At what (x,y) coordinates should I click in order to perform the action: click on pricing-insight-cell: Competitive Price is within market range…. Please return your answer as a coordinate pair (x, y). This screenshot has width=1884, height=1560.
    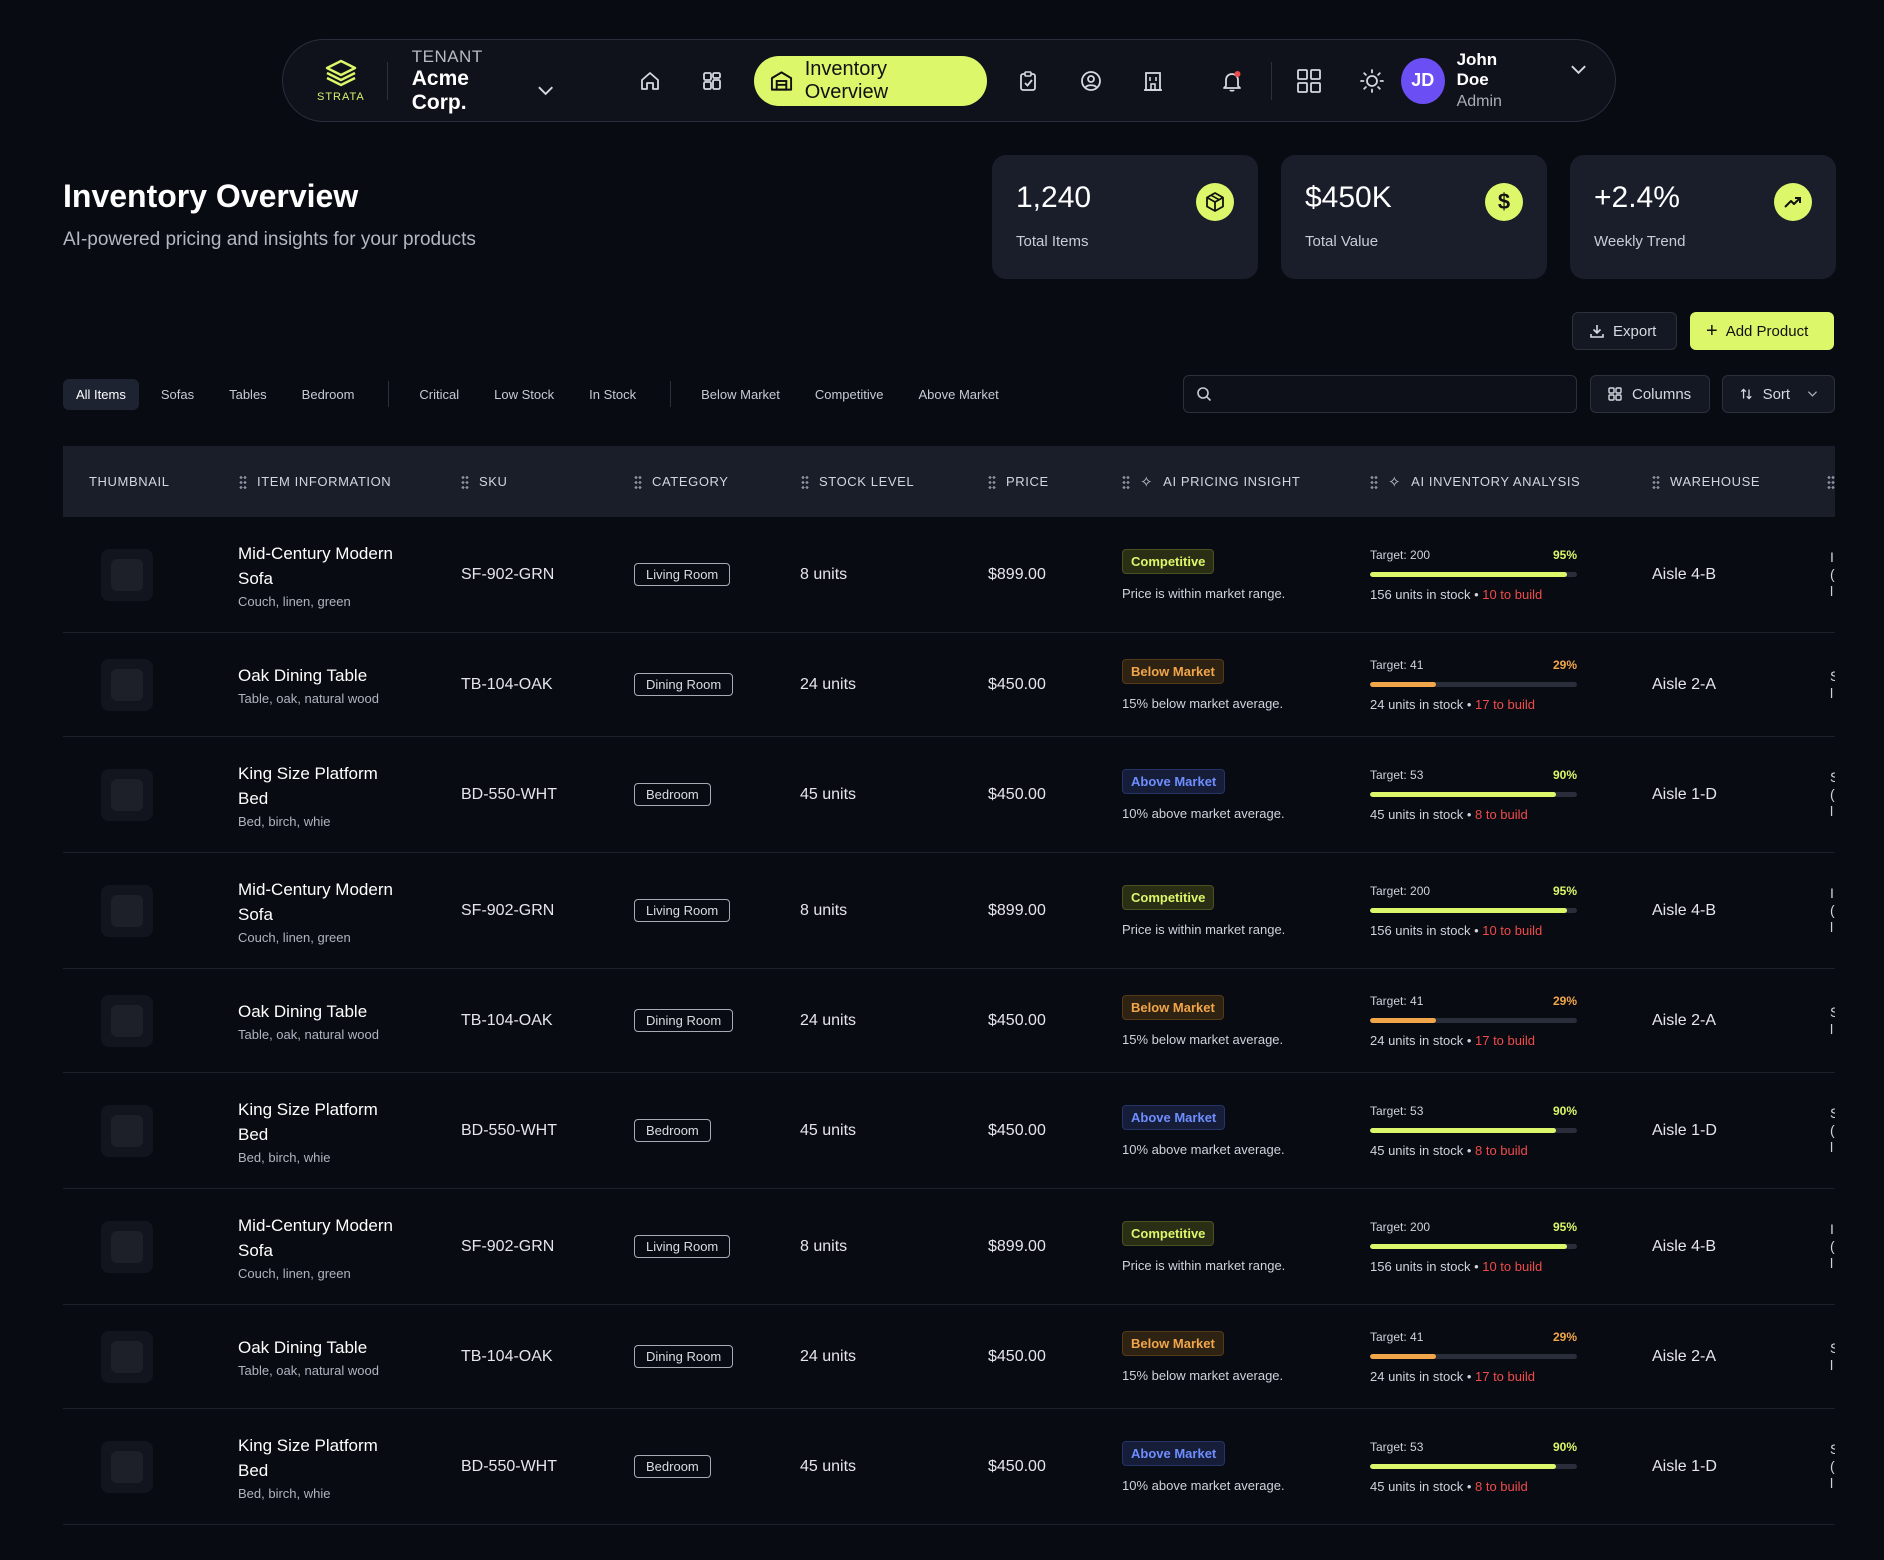
    Looking at the image, I should click on (1203, 1246).